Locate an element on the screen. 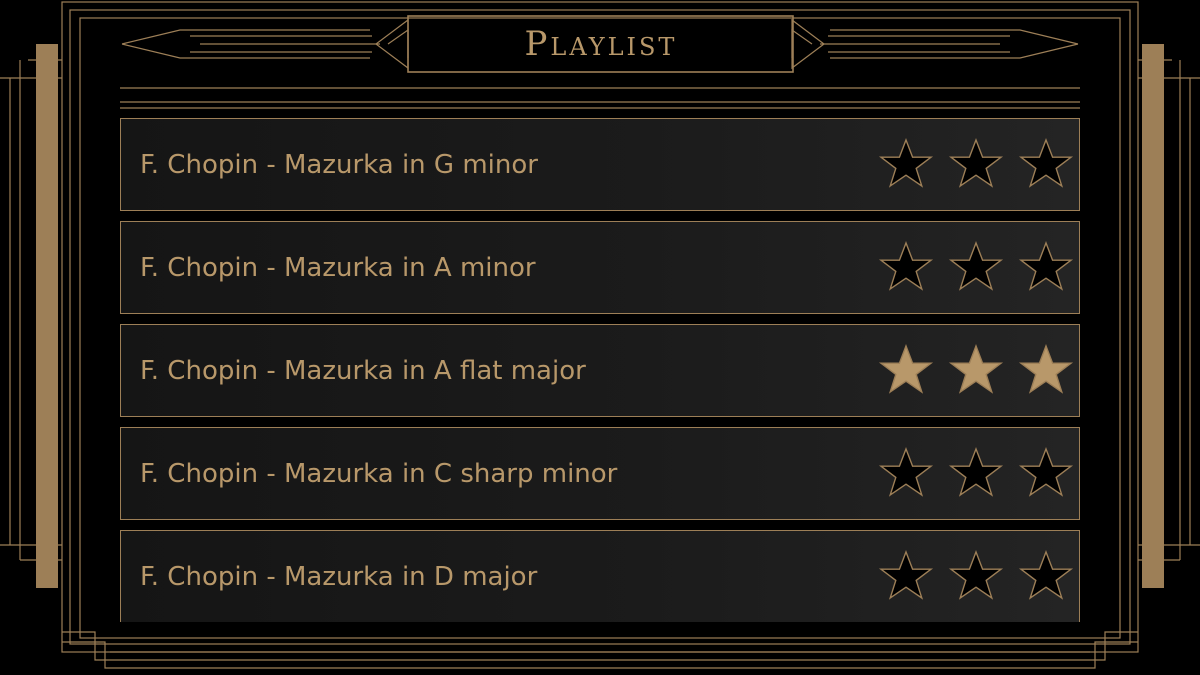 This screenshot has width=1200, height=675. playlist-row: F. Chopin - Mazurka in G minor is located at coordinates (600, 164).